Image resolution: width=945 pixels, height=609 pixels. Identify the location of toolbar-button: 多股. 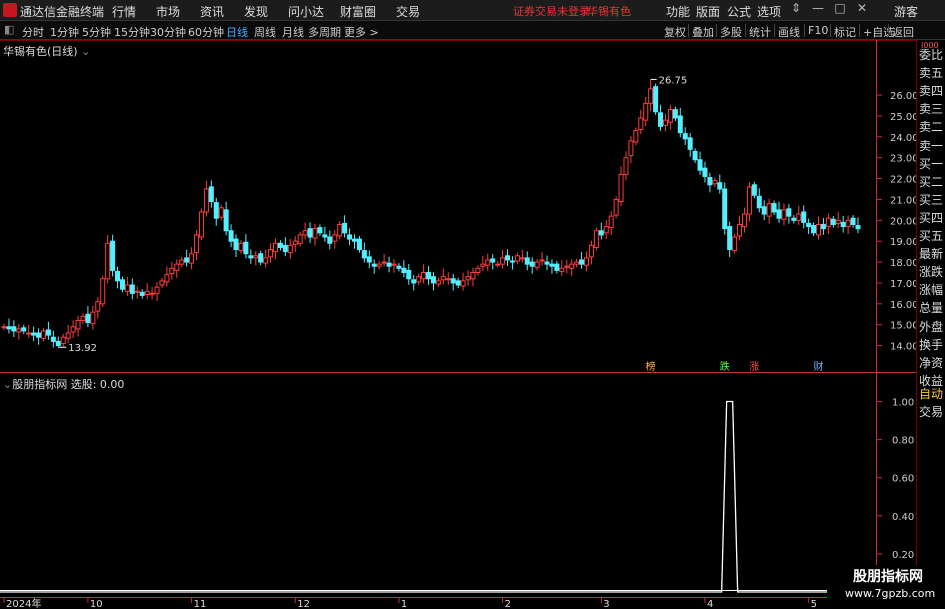
(731, 32).